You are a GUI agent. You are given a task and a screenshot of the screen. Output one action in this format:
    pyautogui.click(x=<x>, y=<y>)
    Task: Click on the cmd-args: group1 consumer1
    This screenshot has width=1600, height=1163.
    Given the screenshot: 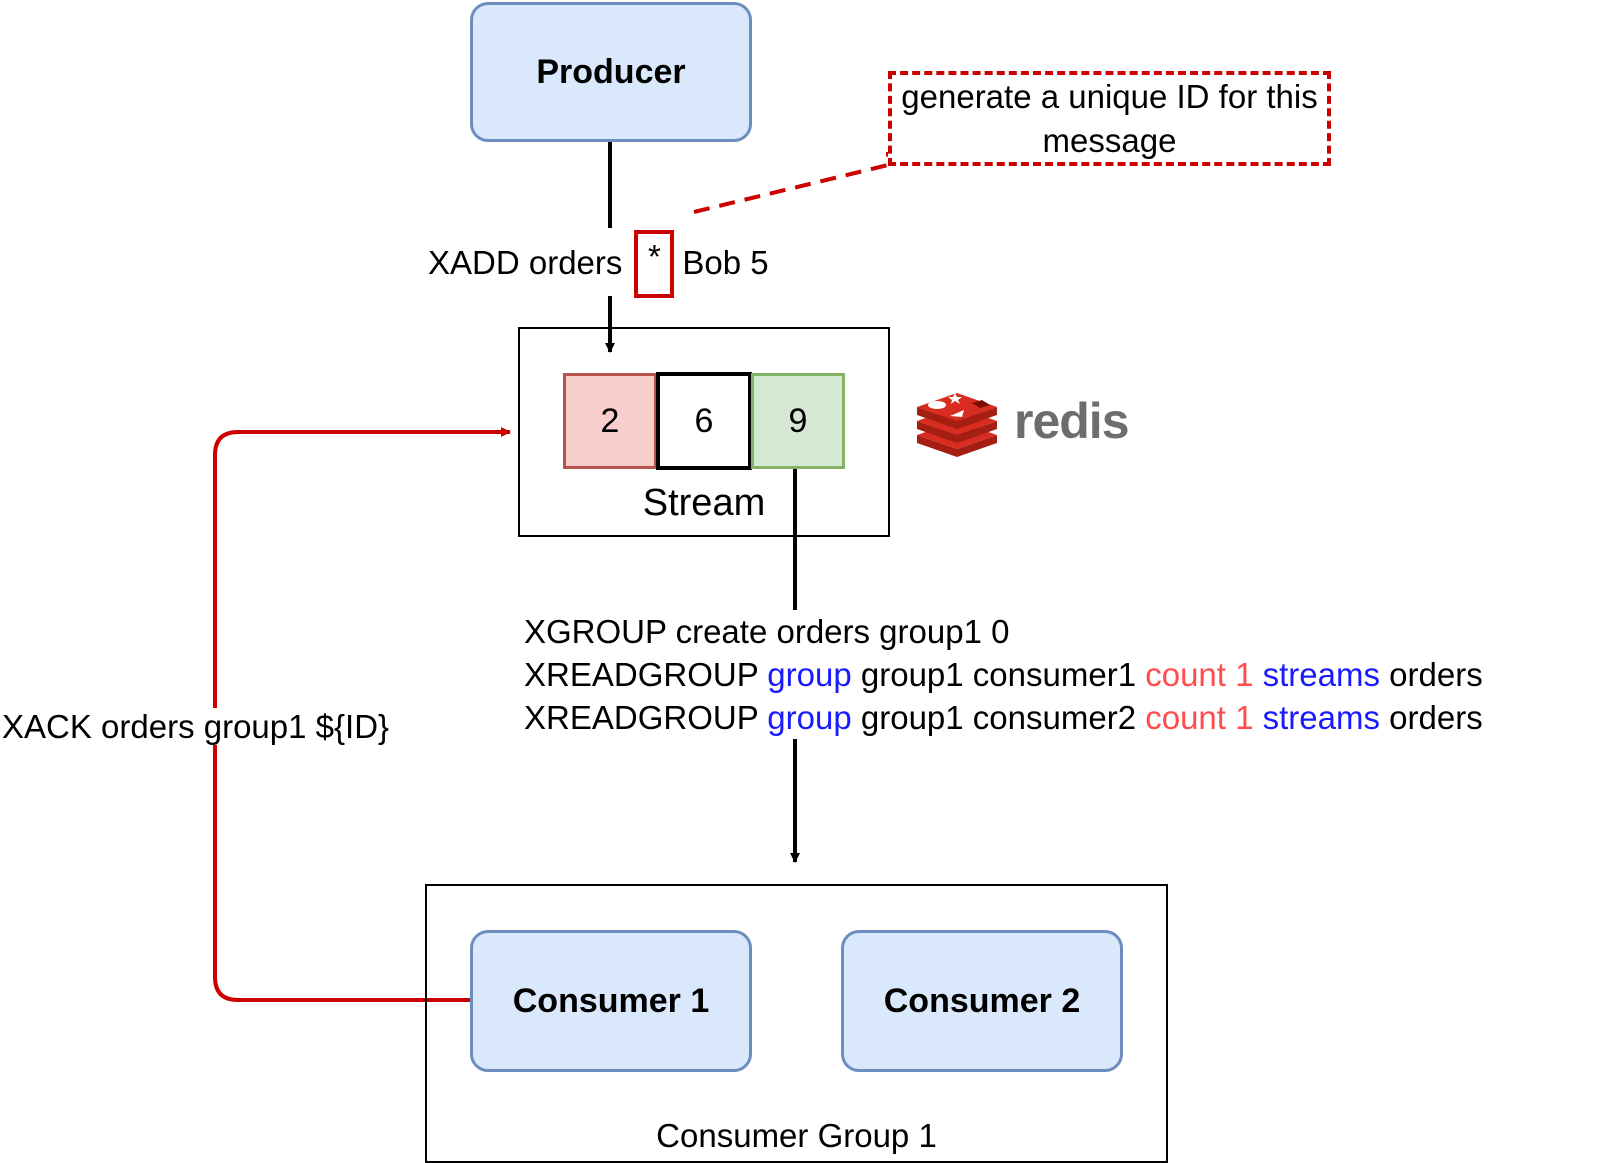 What is the action you would take?
    pyautogui.click(x=998, y=674)
    